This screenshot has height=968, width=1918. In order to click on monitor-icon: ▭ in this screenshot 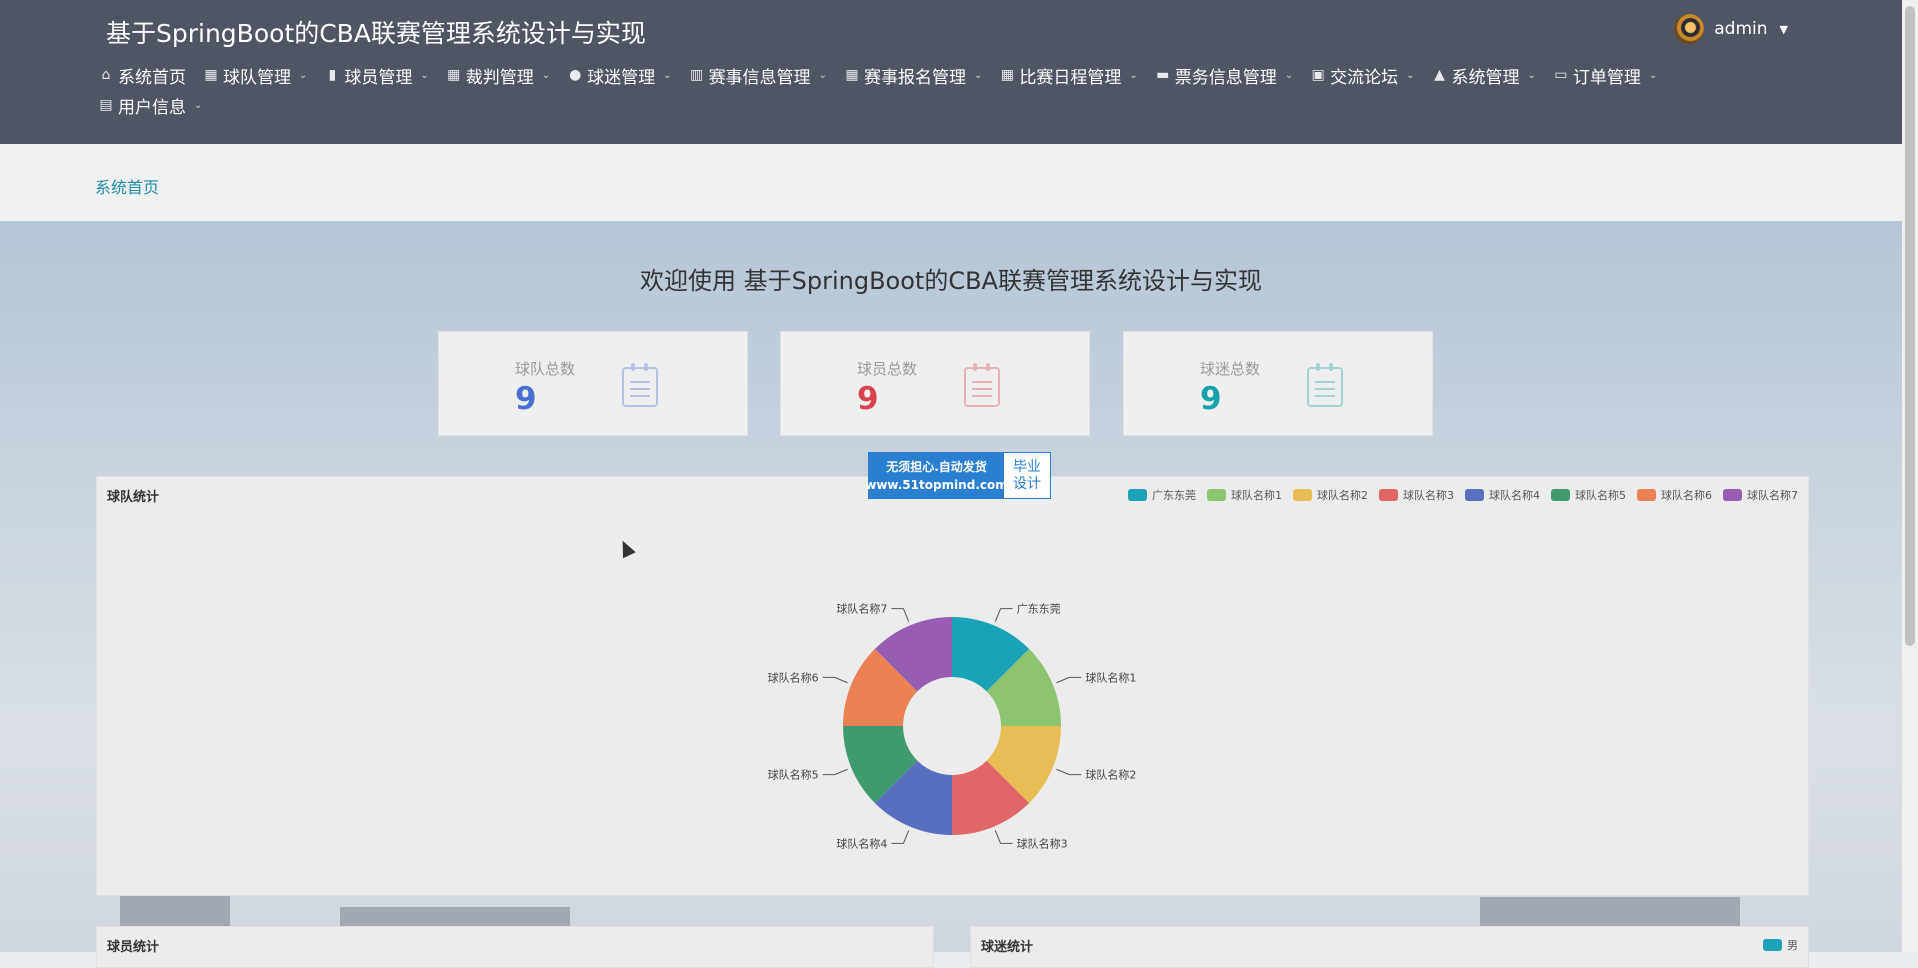, I will do `click(1561, 75)`.